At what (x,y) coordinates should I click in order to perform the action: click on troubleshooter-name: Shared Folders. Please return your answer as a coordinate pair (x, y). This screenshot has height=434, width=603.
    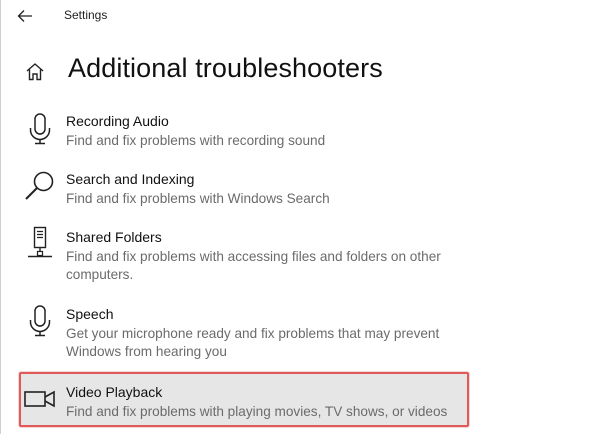
    Looking at the image, I should click on (114, 237).